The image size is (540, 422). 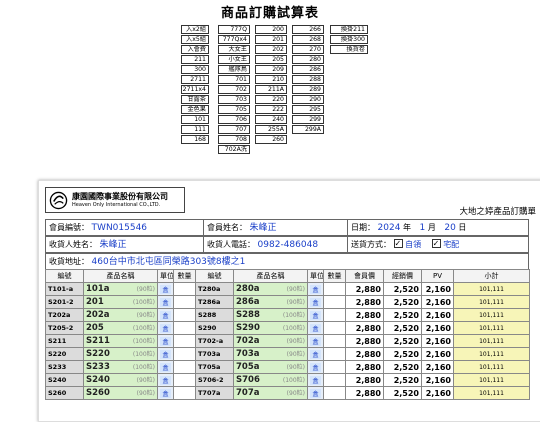 What do you see at coordinates (231, 244) in the screenshot?
I see `phone-label: 收貨人電話：` at bounding box center [231, 244].